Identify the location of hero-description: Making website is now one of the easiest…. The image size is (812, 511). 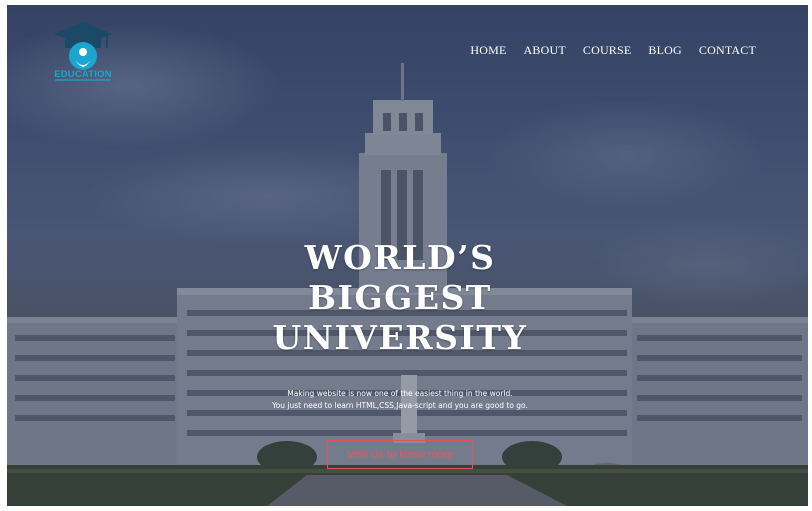
(400, 400).